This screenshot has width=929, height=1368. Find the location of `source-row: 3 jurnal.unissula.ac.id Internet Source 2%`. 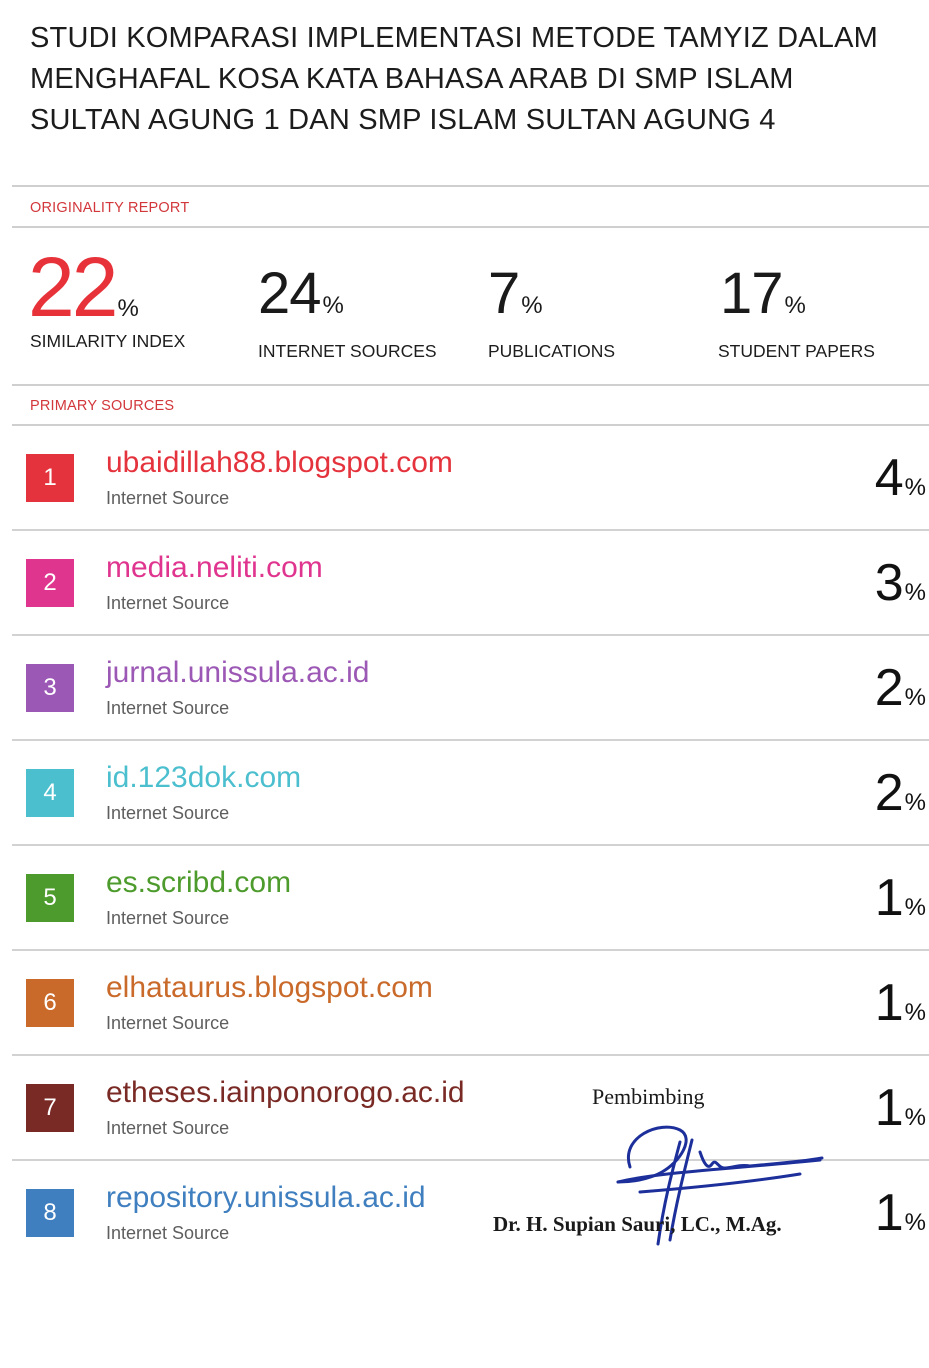

source-row: 3 jurnal.unissula.ac.id Internet Source 2% is located at coordinates (470, 688).